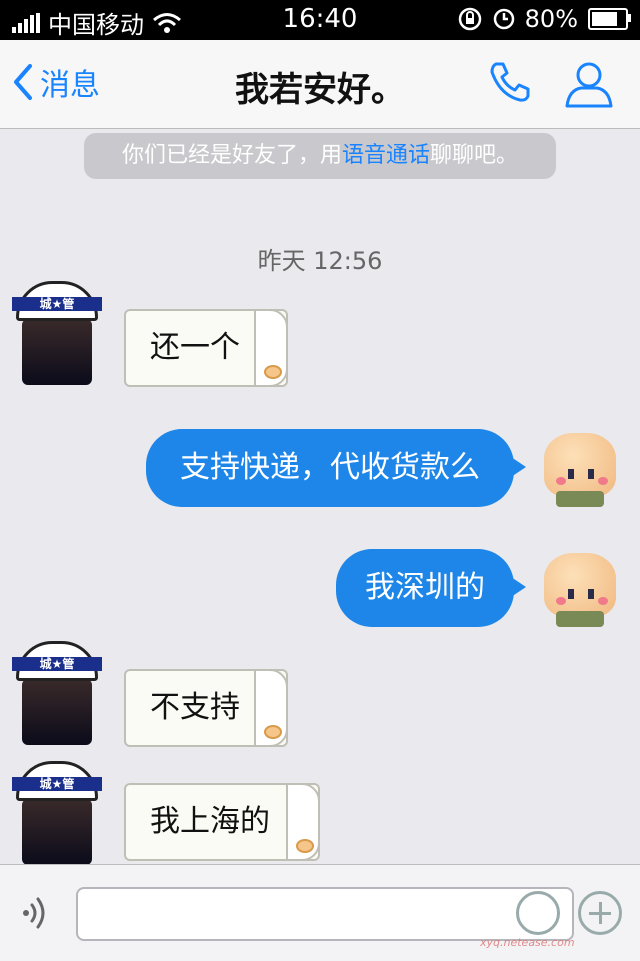  Describe the element at coordinates (539, 913) in the screenshot. I see `watermark-logo: xyq.netease.com` at that location.